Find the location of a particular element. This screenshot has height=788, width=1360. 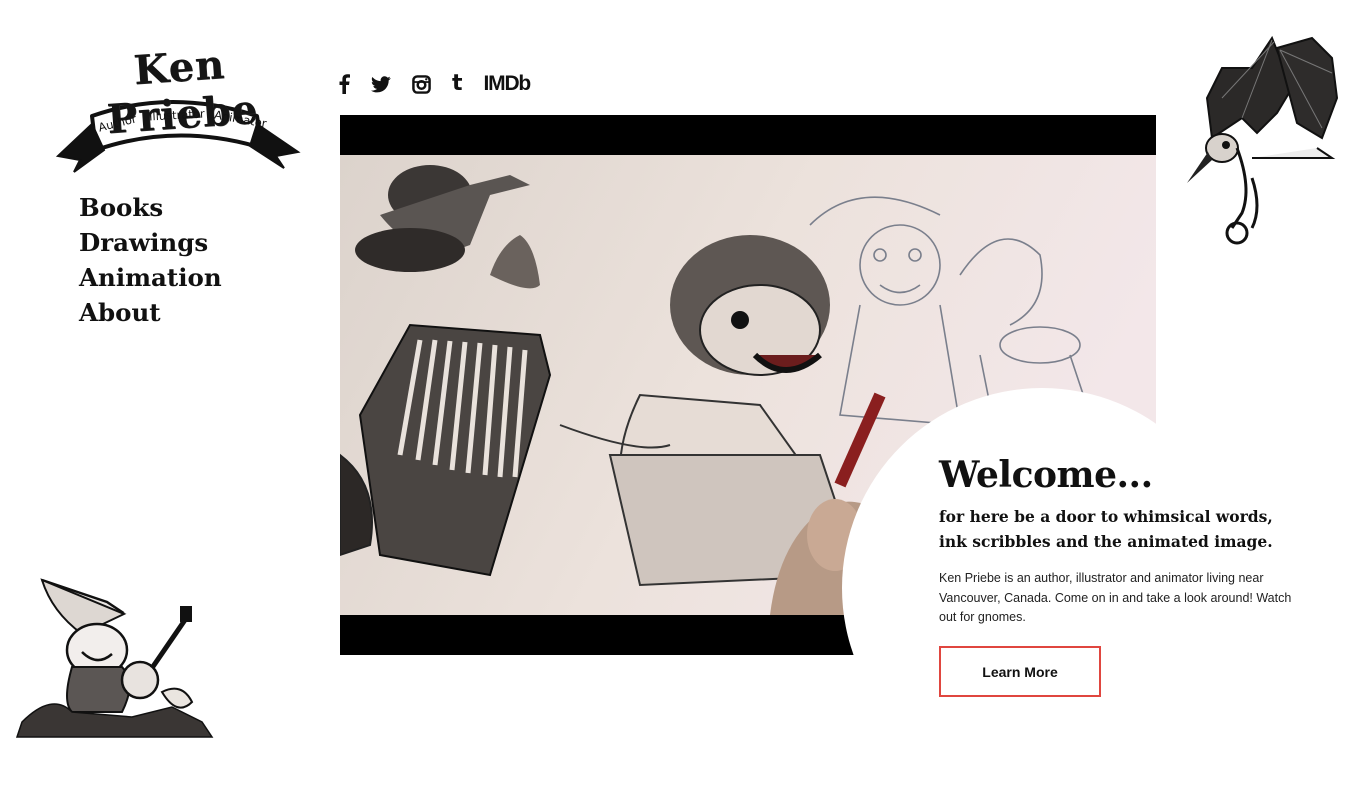

imdb-link: IMDb is located at coordinates (508, 84).